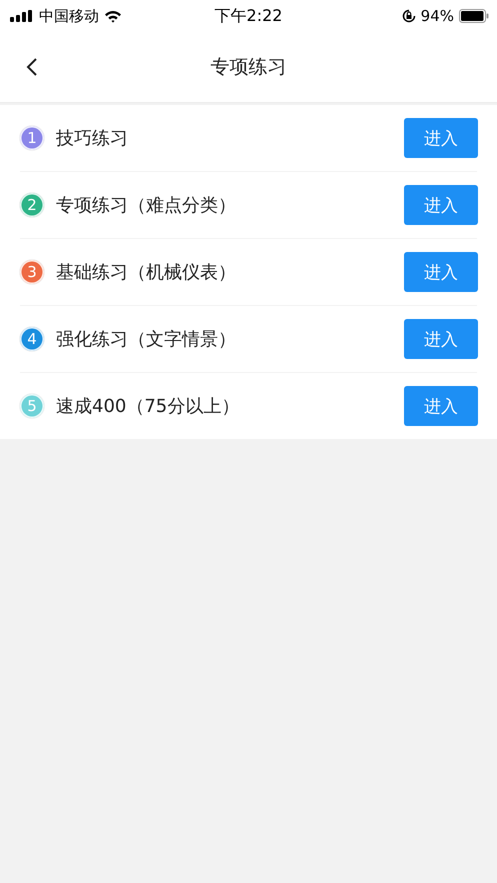  I want to click on item-title: 专项练习（难点分类）, so click(146, 205).